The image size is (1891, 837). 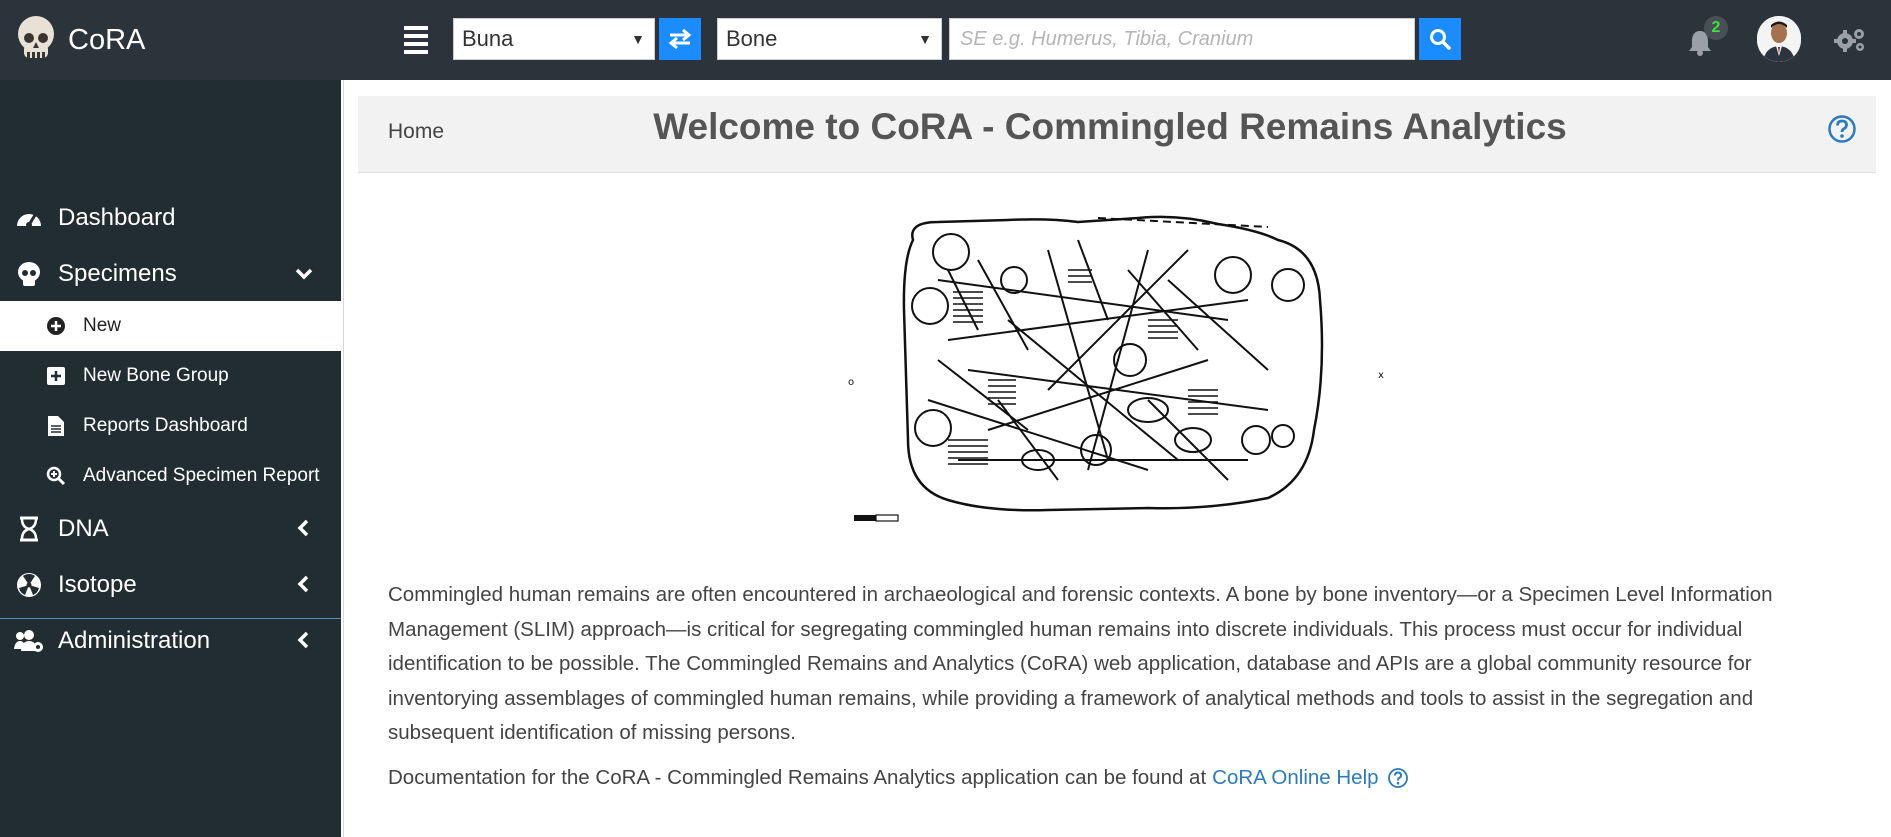 I want to click on sidebar-item-advanced-specimen-report: Advanced Specimen Report, so click(x=170, y=476).